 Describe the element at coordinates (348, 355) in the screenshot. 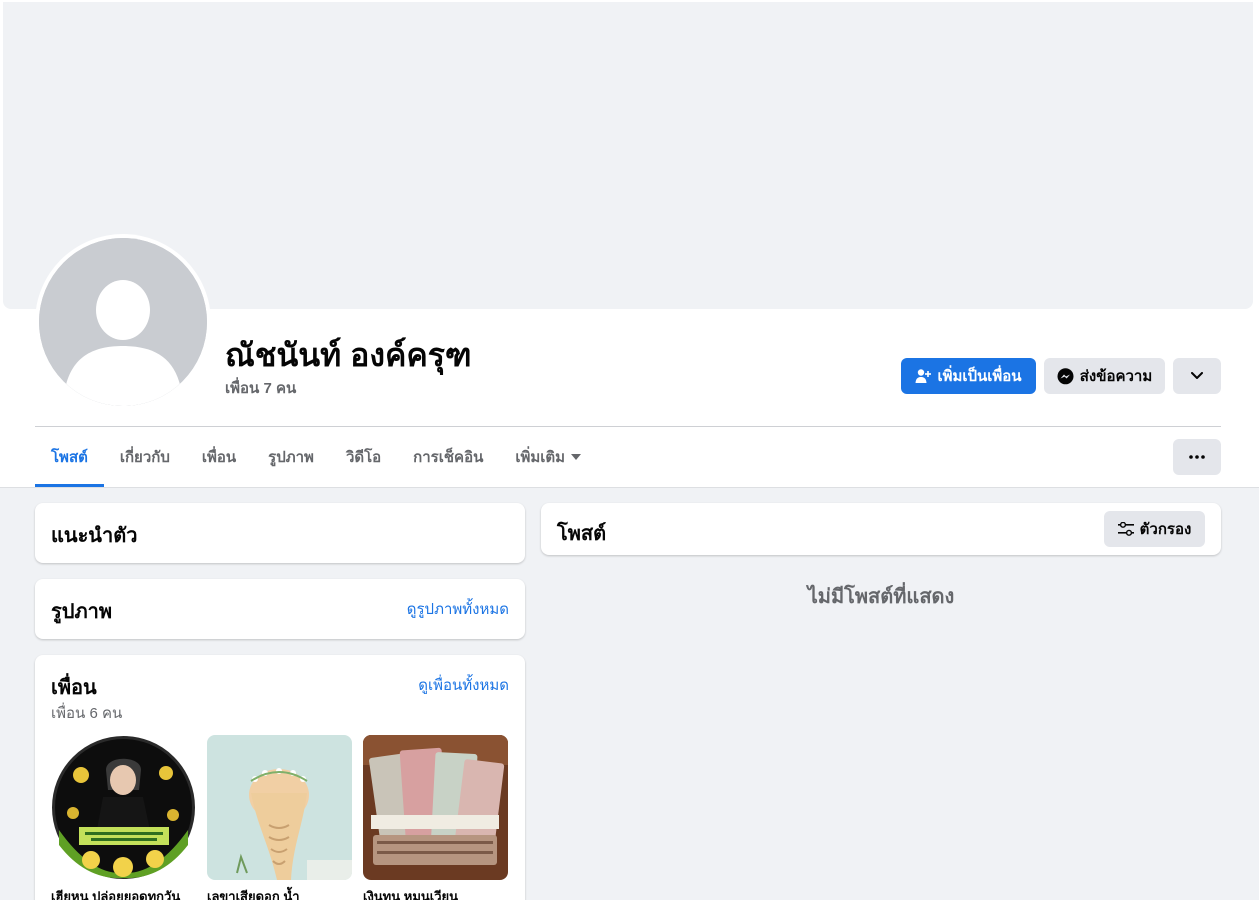

I see `profile-name: ณัชนันท์ องค์ครุฑ` at that location.